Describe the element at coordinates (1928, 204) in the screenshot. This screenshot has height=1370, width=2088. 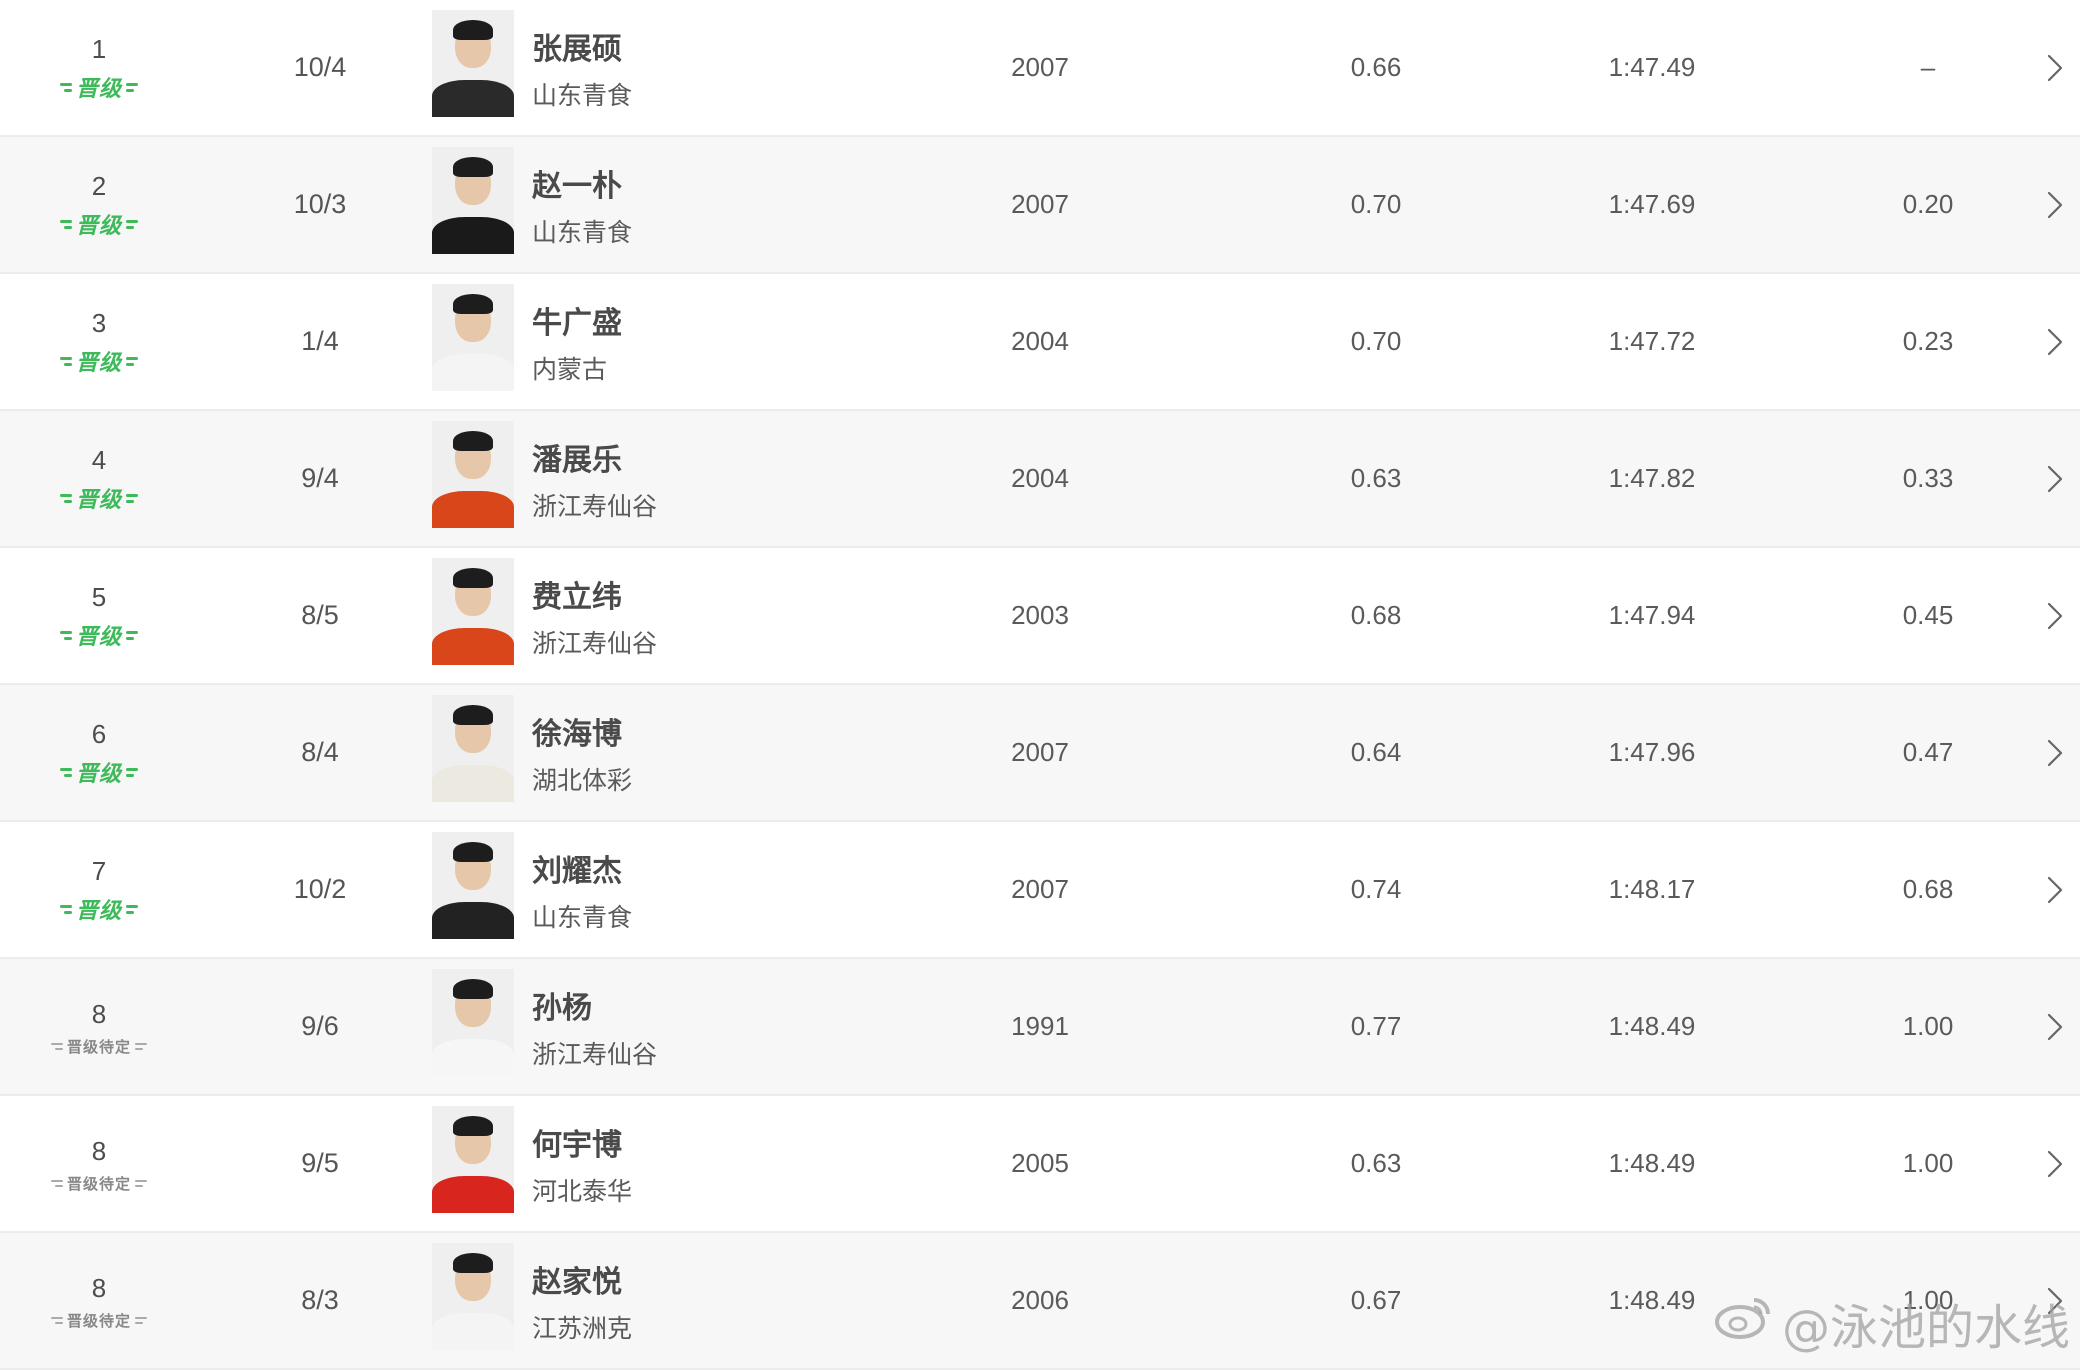
I see `time-difference: 0.20` at that location.